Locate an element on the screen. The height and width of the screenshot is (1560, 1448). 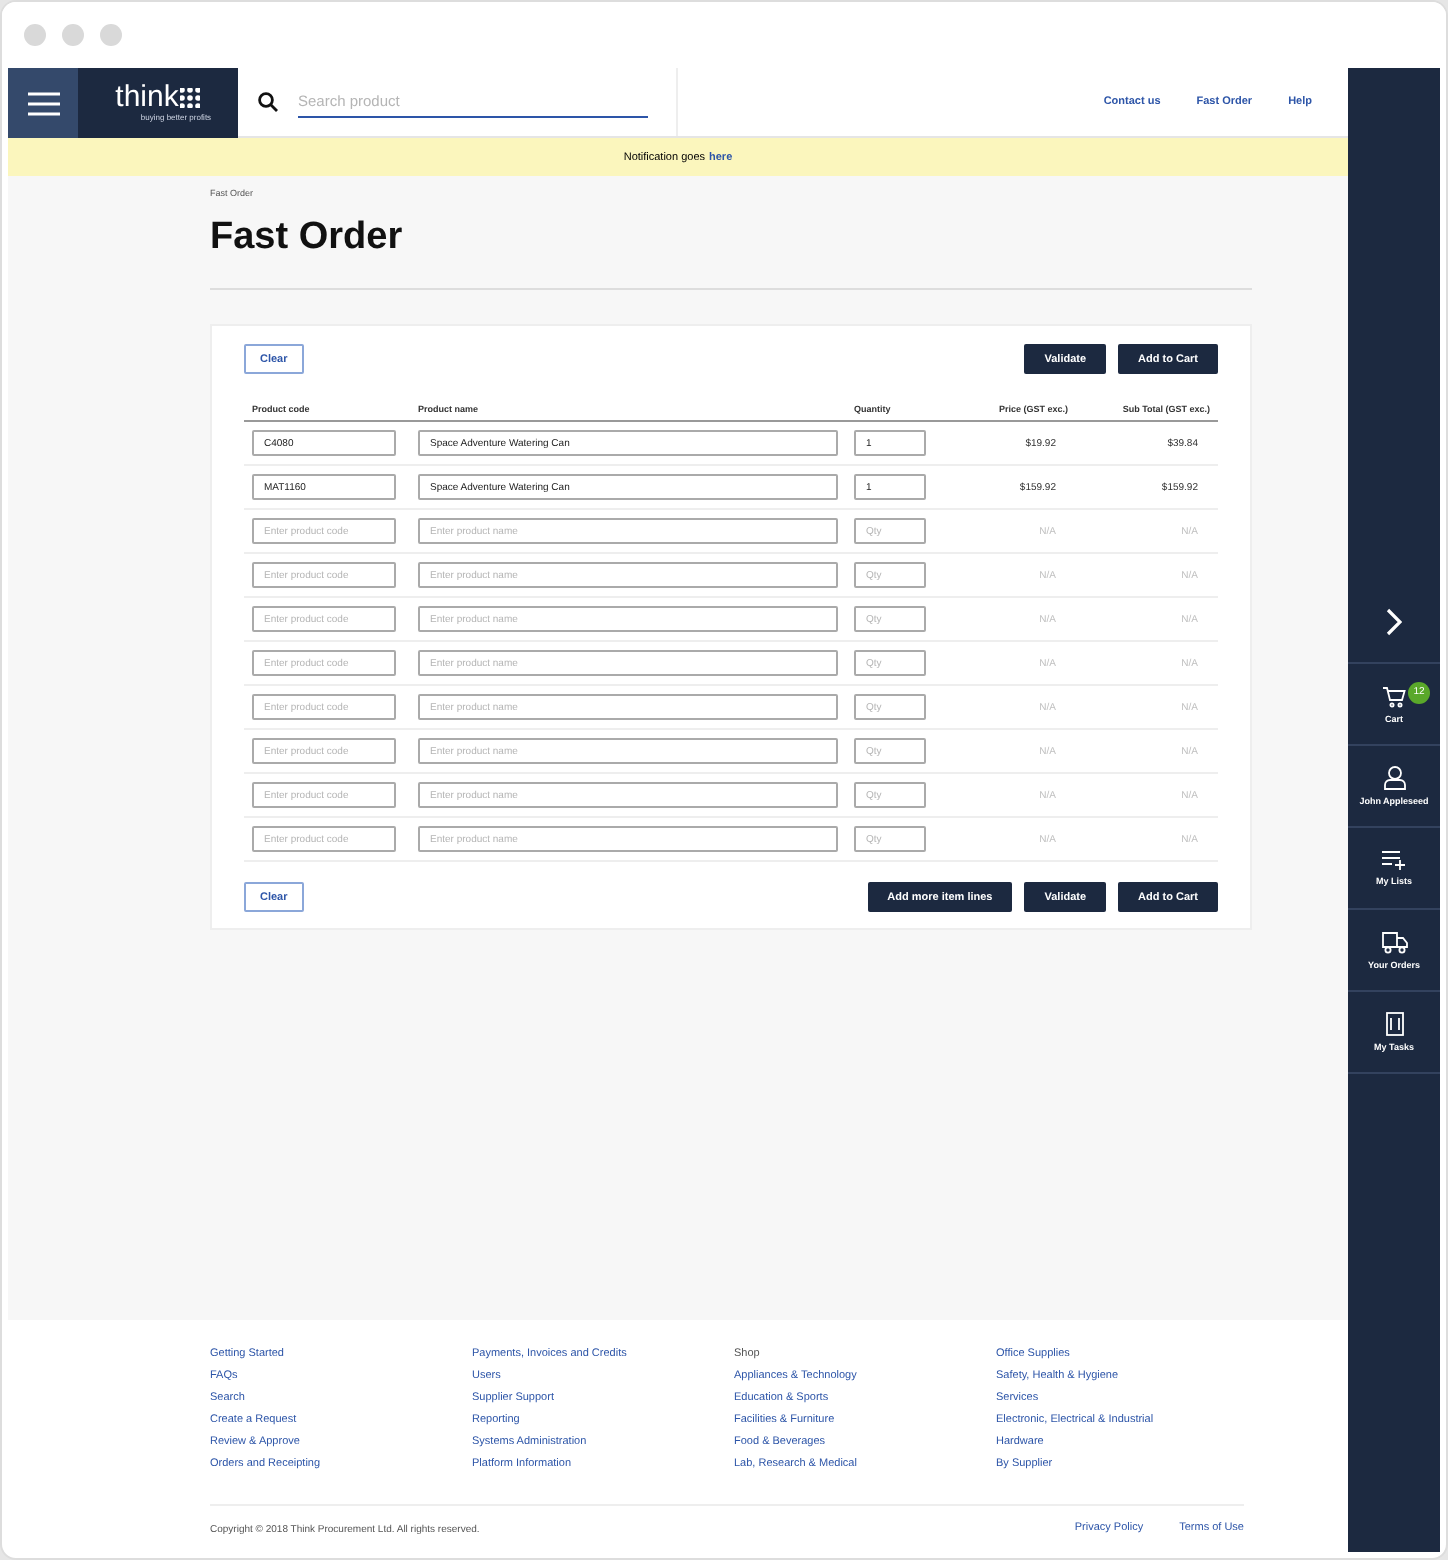
list-add-icon is located at coordinates (1394, 860).